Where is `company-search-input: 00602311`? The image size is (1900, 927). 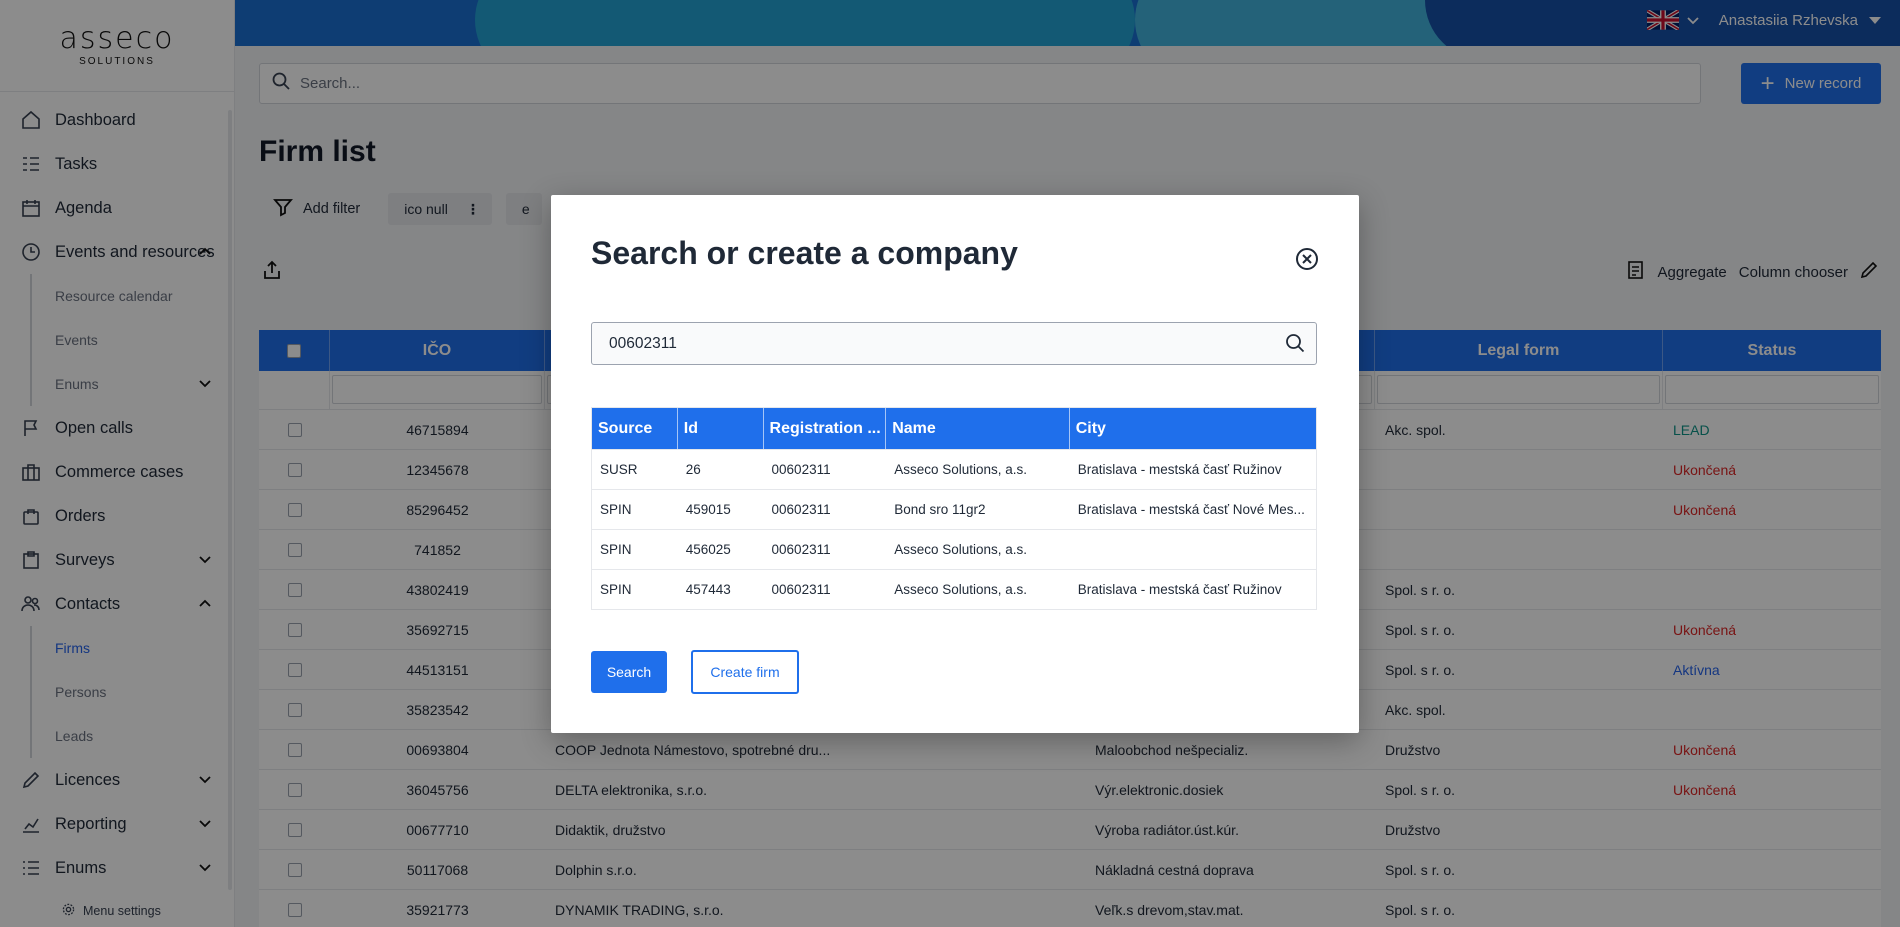
company-search-input: 00602311 is located at coordinates (954, 343).